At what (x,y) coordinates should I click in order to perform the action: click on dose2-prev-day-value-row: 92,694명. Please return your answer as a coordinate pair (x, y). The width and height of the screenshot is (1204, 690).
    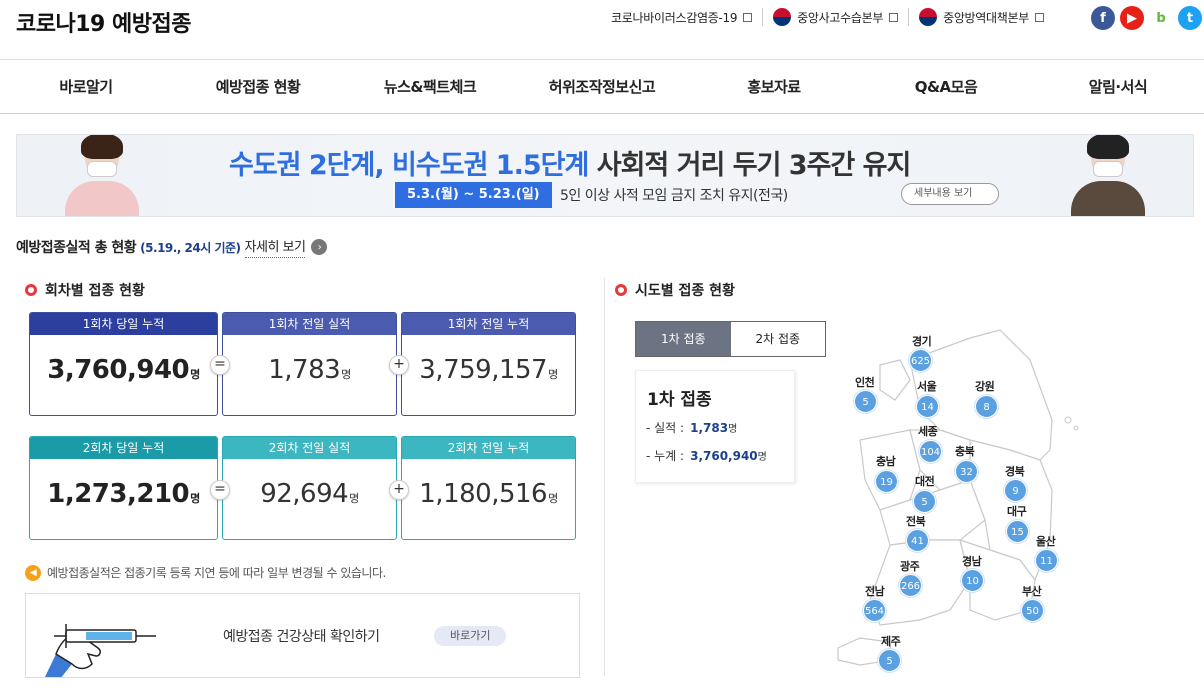
    Looking at the image, I should click on (309, 484).